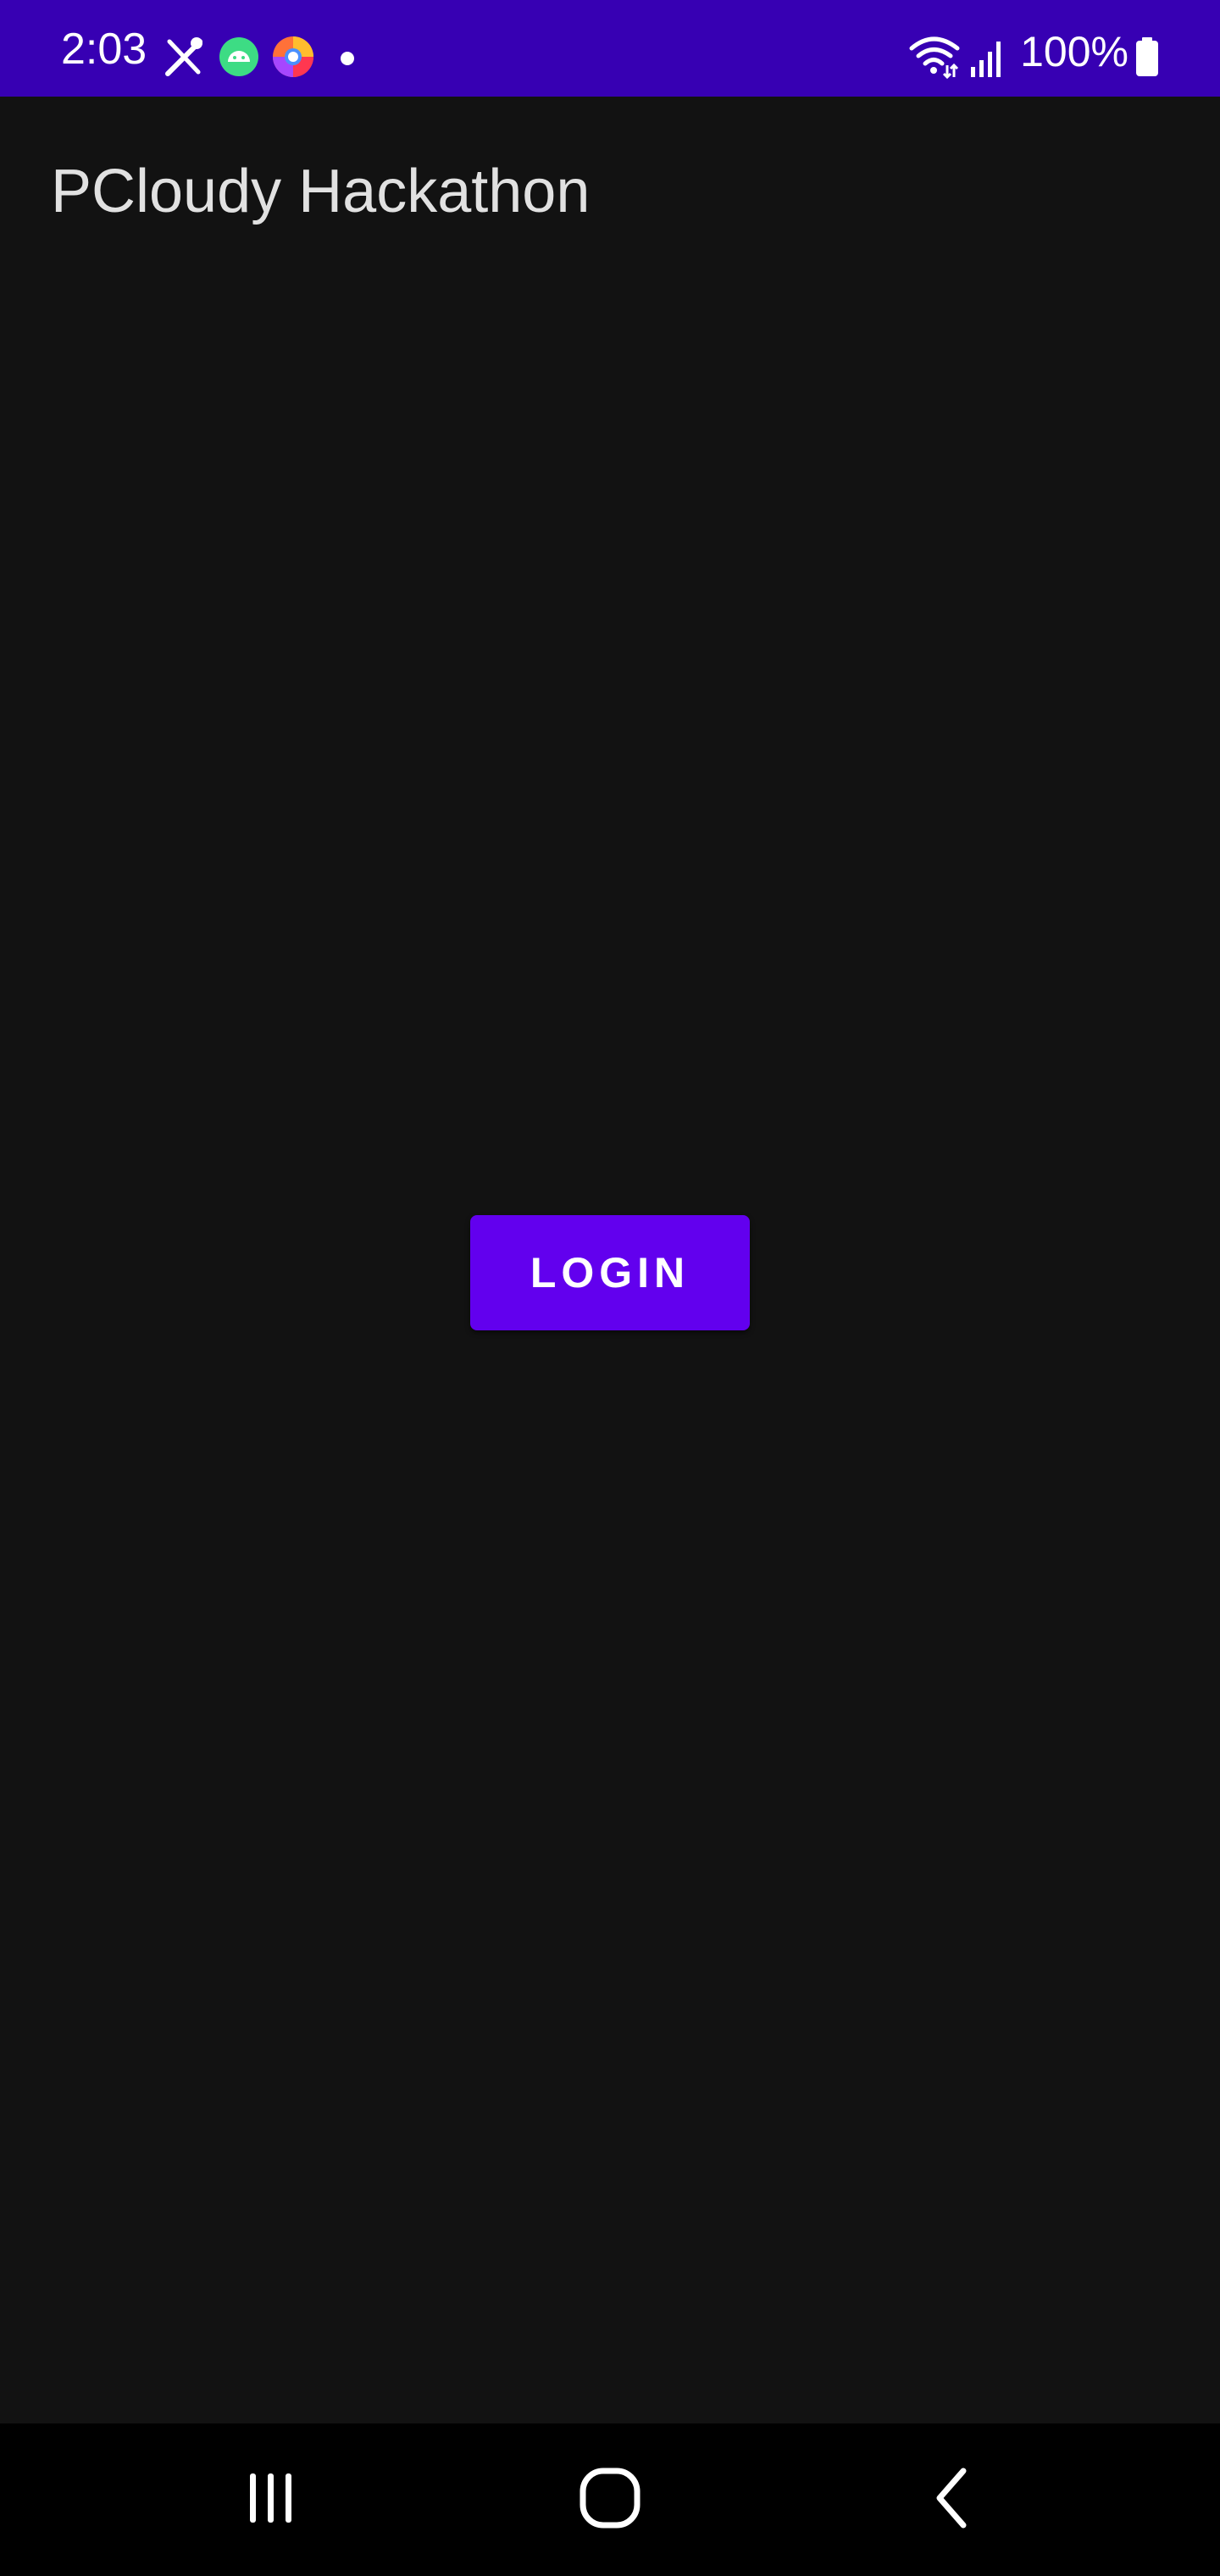  Describe the element at coordinates (1147, 57) in the screenshot. I see `battery-icon` at that location.